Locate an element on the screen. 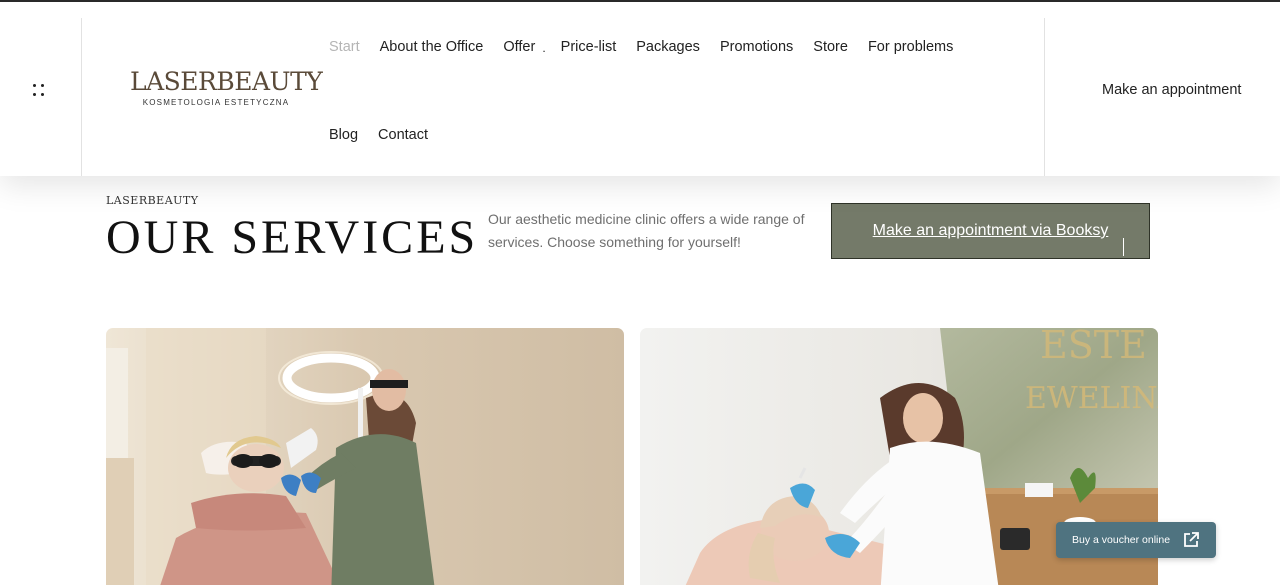 This screenshot has width=1280, height=585. header-divider-right is located at coordinates (1044, 97).